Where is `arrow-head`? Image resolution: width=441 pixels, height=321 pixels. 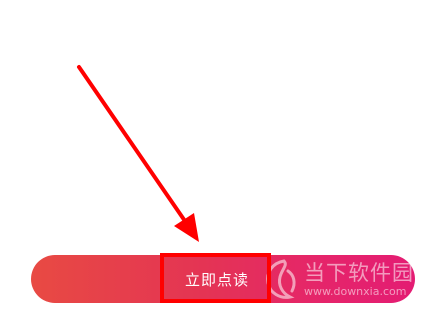 arrow-head is located at coordinates (186, 227).